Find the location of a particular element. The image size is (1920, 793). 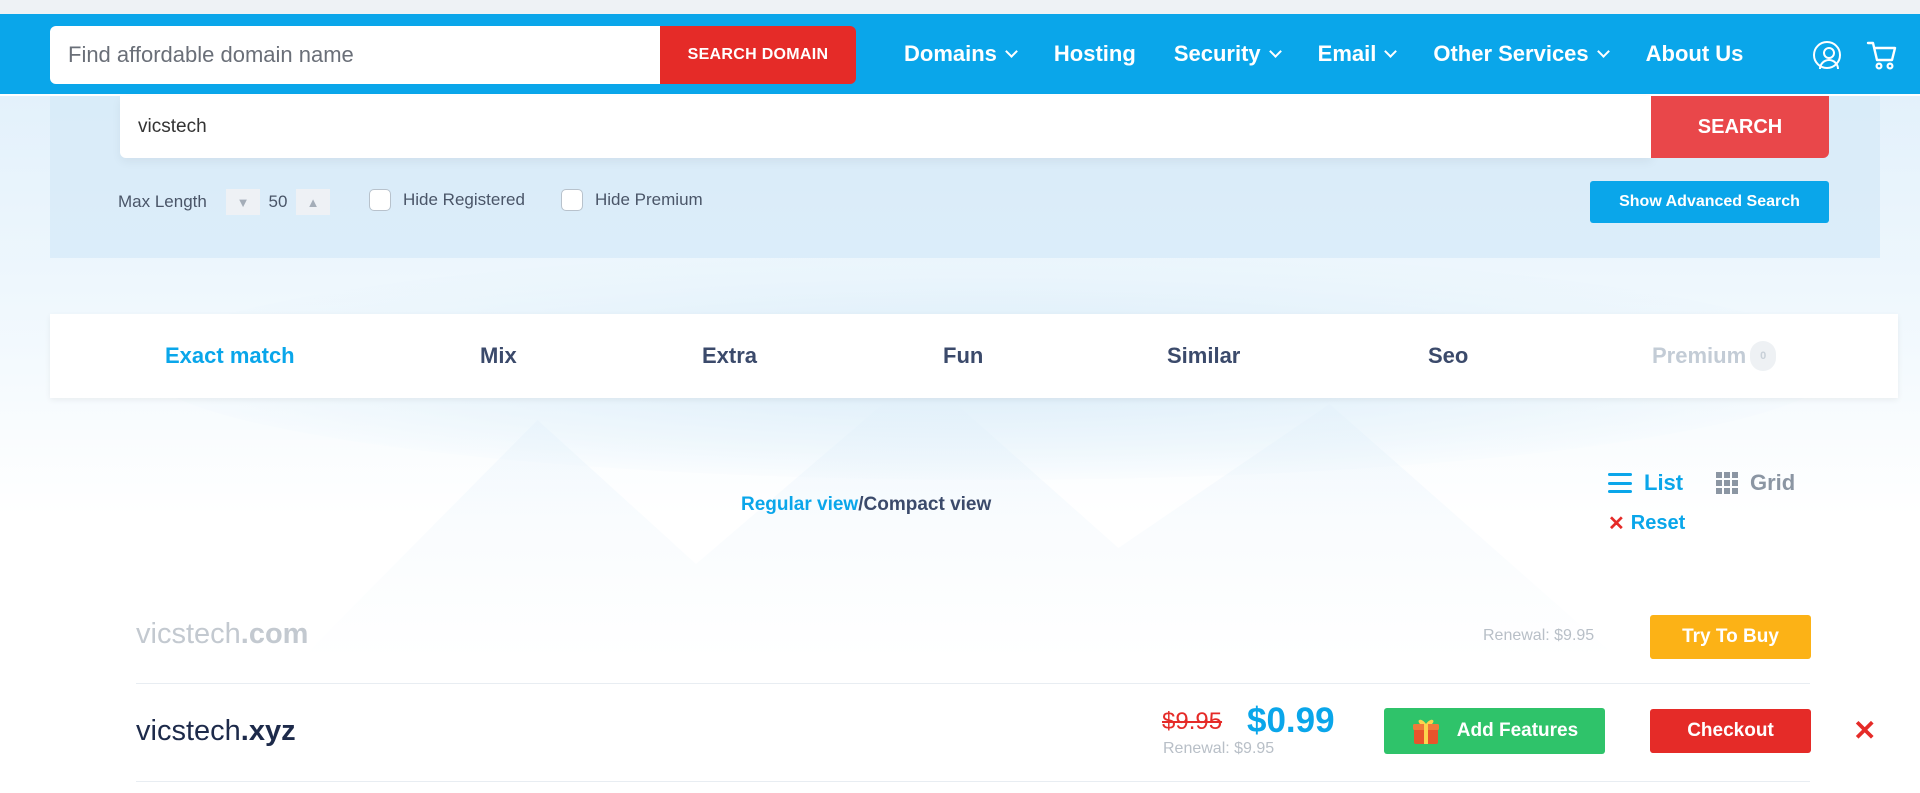

tab-label: Extra is located at coordinates (730, 355).